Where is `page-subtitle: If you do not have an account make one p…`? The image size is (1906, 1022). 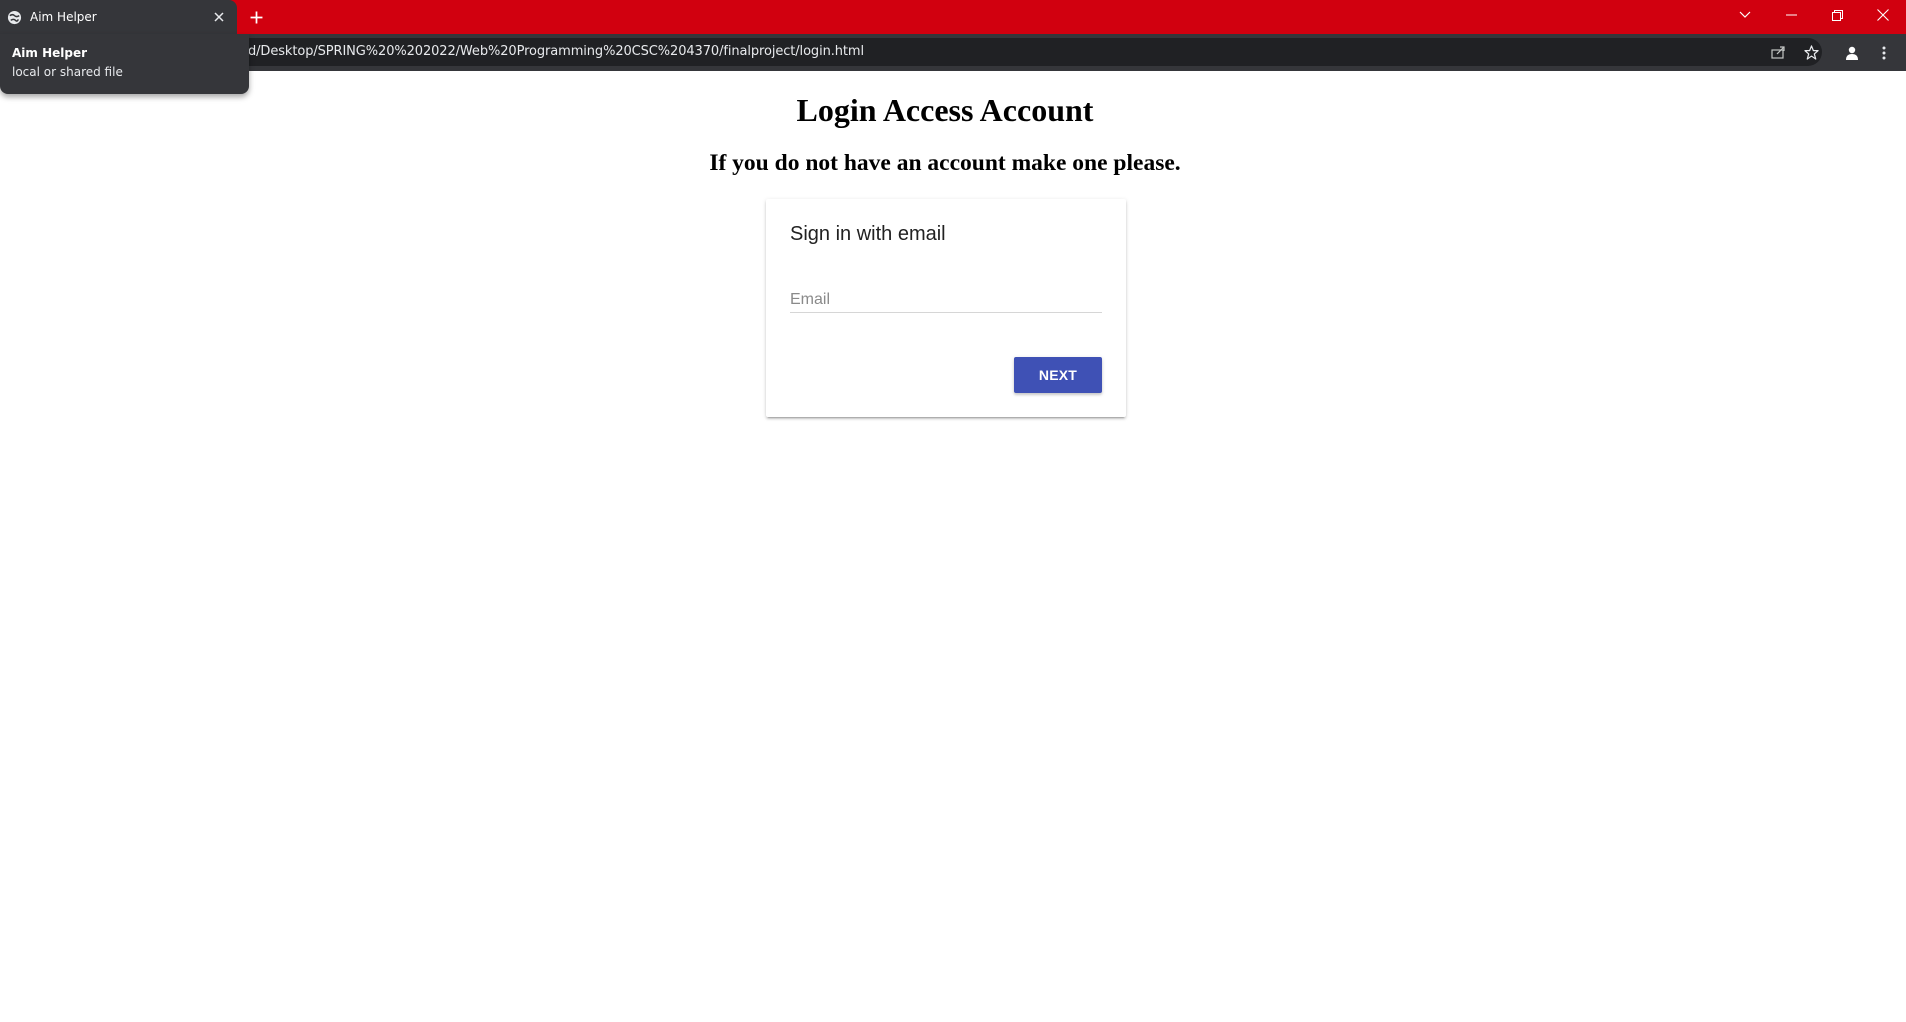
page-subtitle: If you do not have an account make one p… is located at coordinates (945, 163).